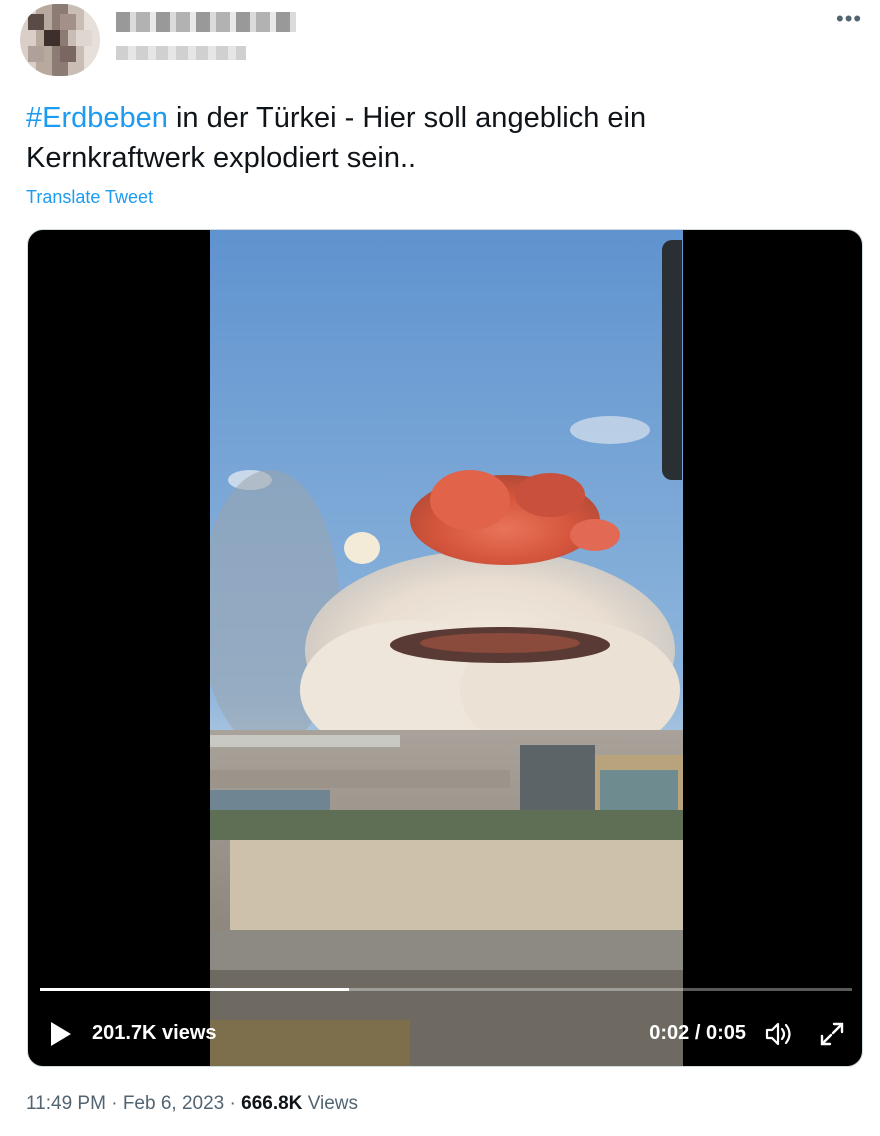  I want to click on fullscreen-icon, so click(832, 1034).